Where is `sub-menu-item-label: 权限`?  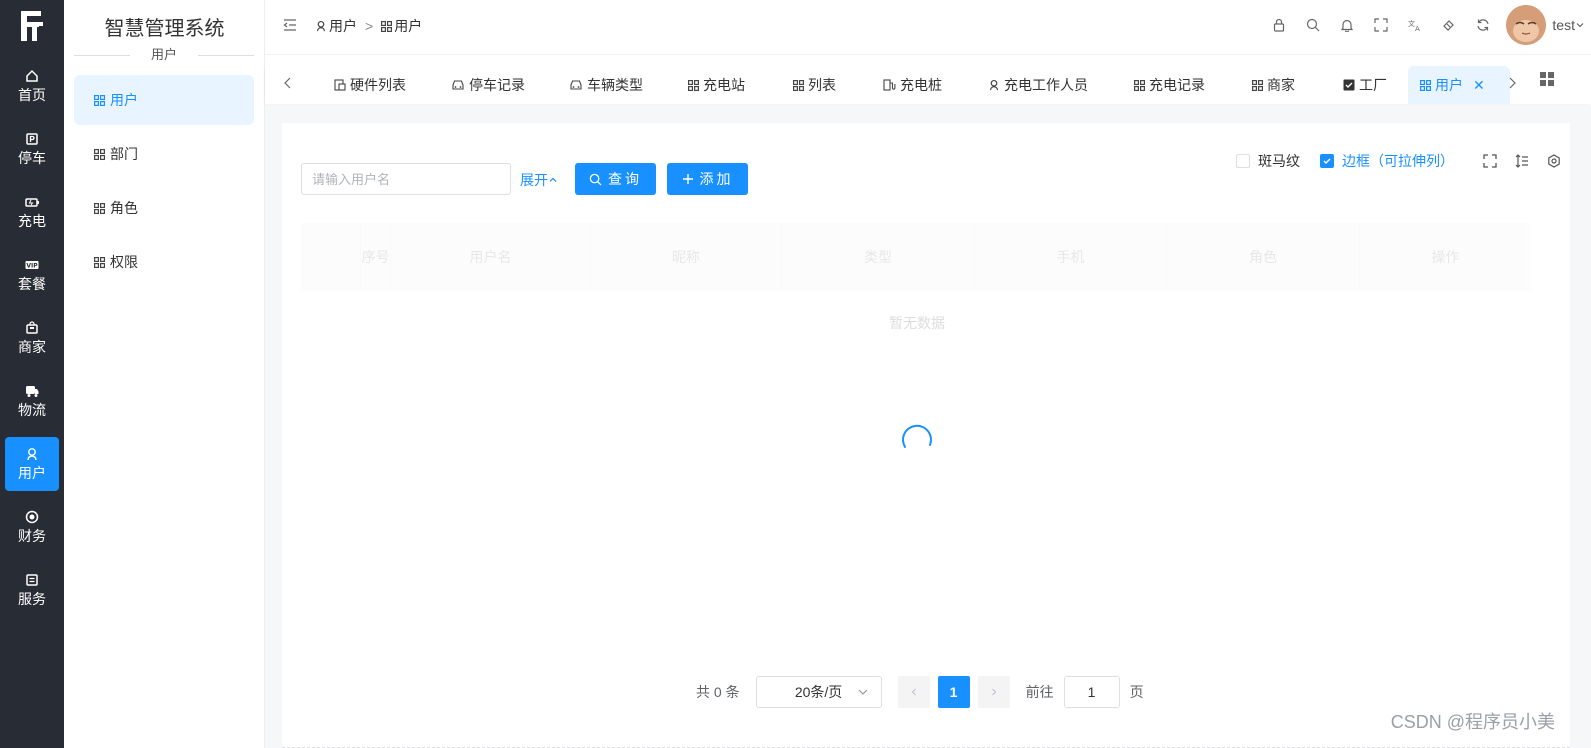
sub-menu-item-label: 权限 is located at coordinates (124, 262).